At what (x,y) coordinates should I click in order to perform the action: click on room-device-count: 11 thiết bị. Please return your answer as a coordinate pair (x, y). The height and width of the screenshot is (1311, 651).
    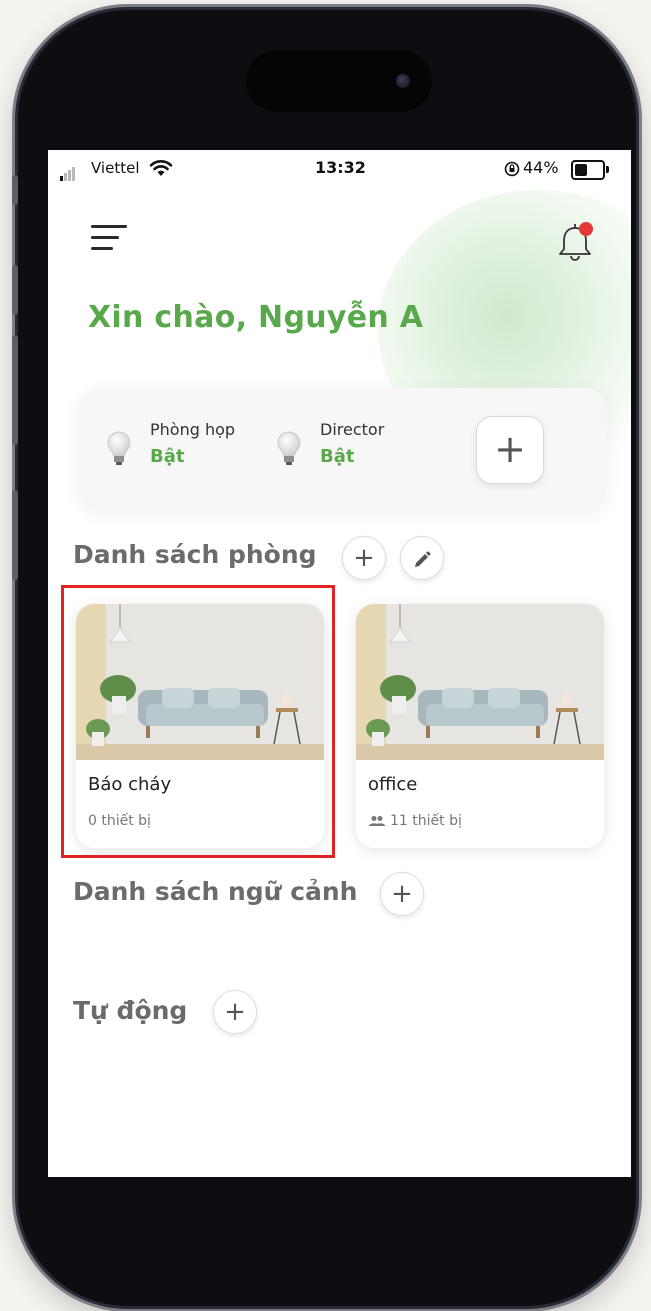
    Looking at the image, I should click on (415, 821).